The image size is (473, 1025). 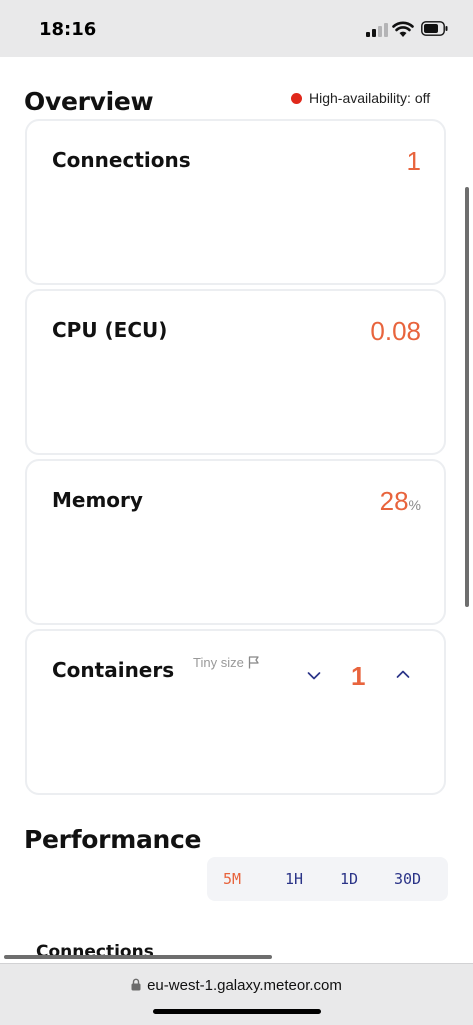 I want to click on connections-title: Connections, so click(x=121, y=160).